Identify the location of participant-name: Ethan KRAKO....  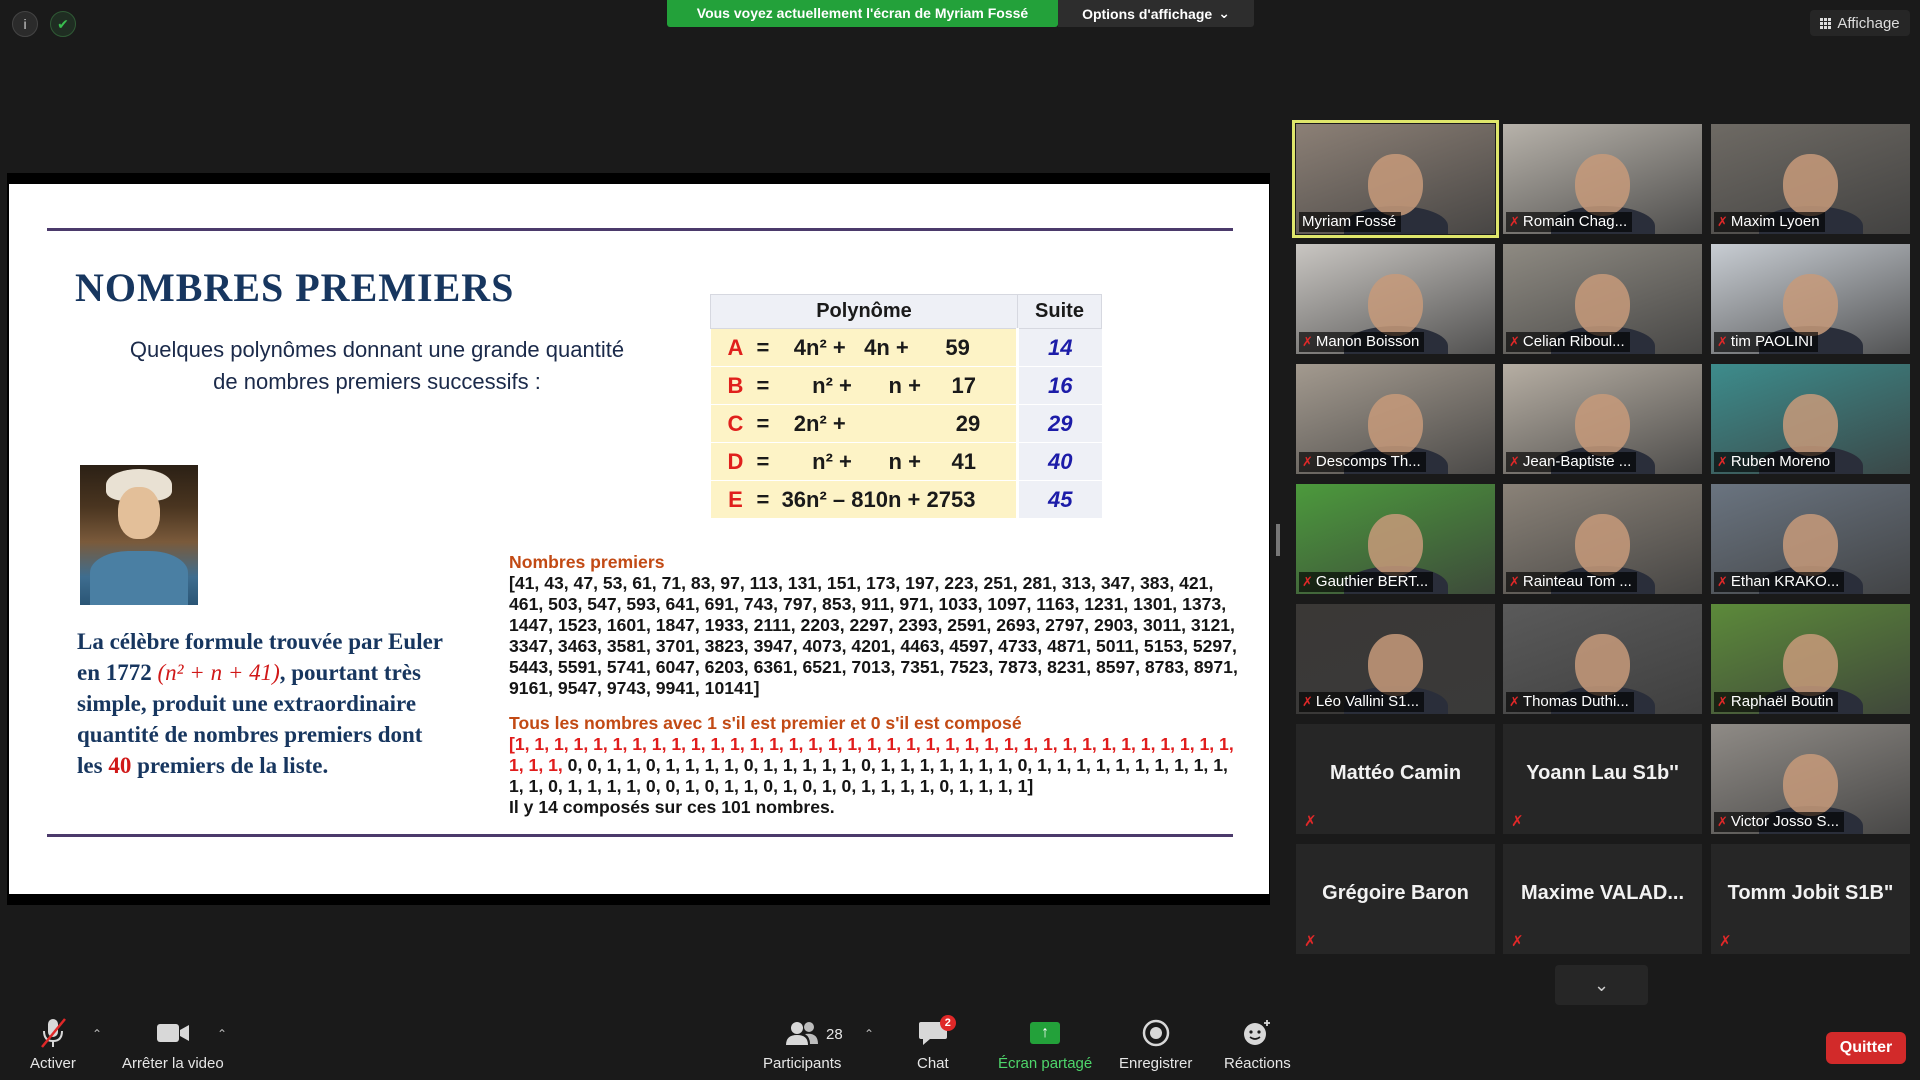
(1785, 581).